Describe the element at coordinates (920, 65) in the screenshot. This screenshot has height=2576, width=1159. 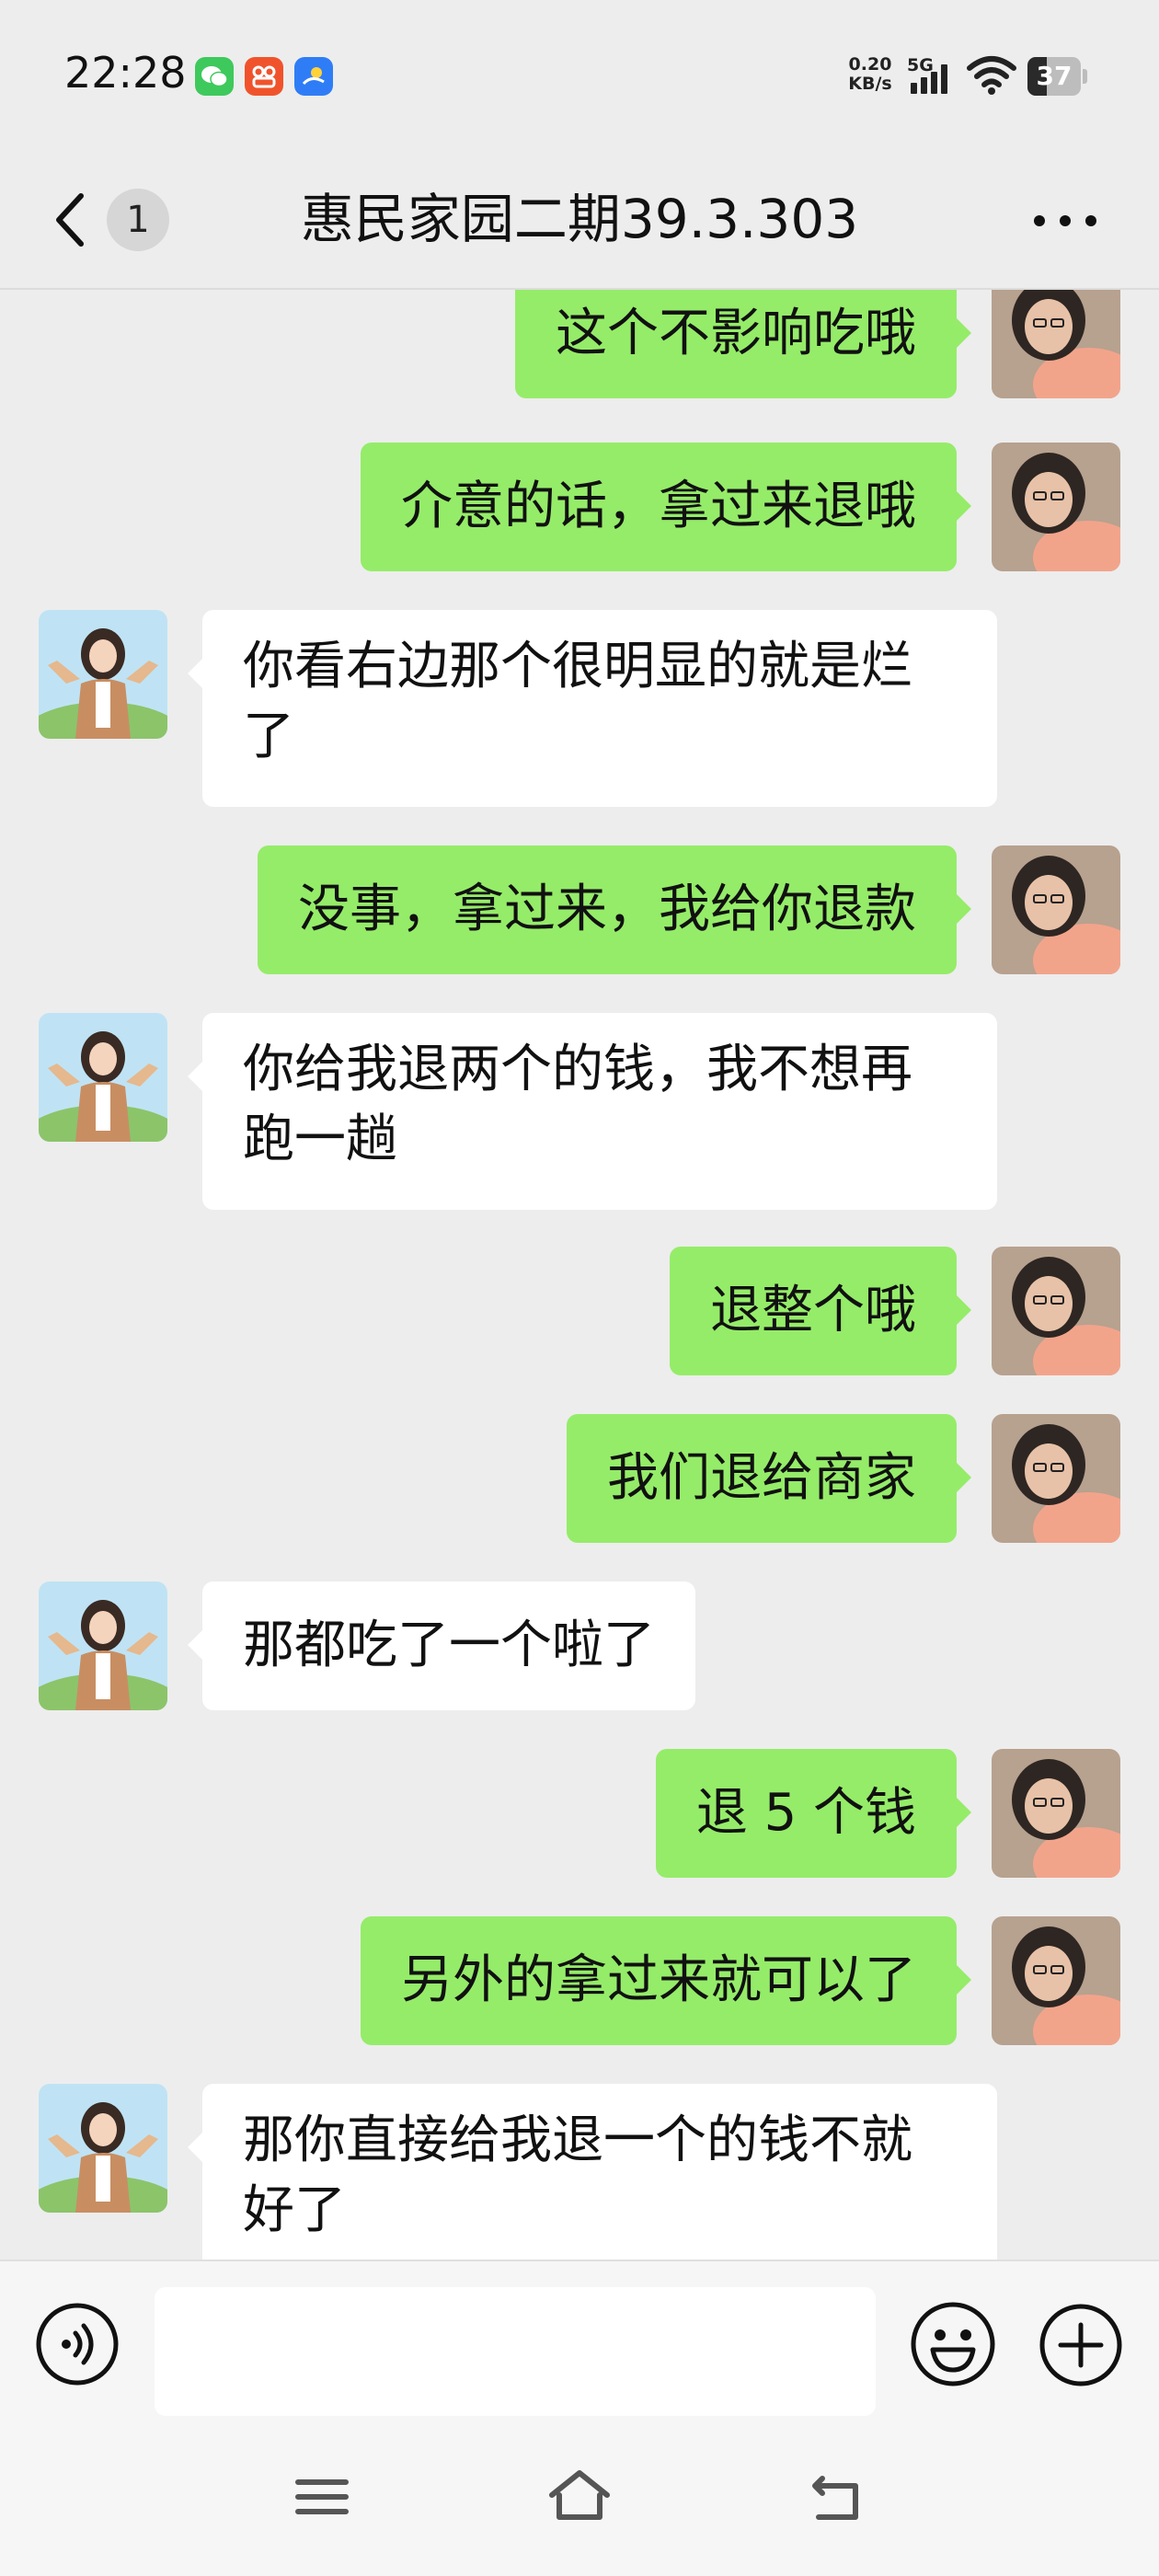
I see `network-type-label: 5G` at that location.